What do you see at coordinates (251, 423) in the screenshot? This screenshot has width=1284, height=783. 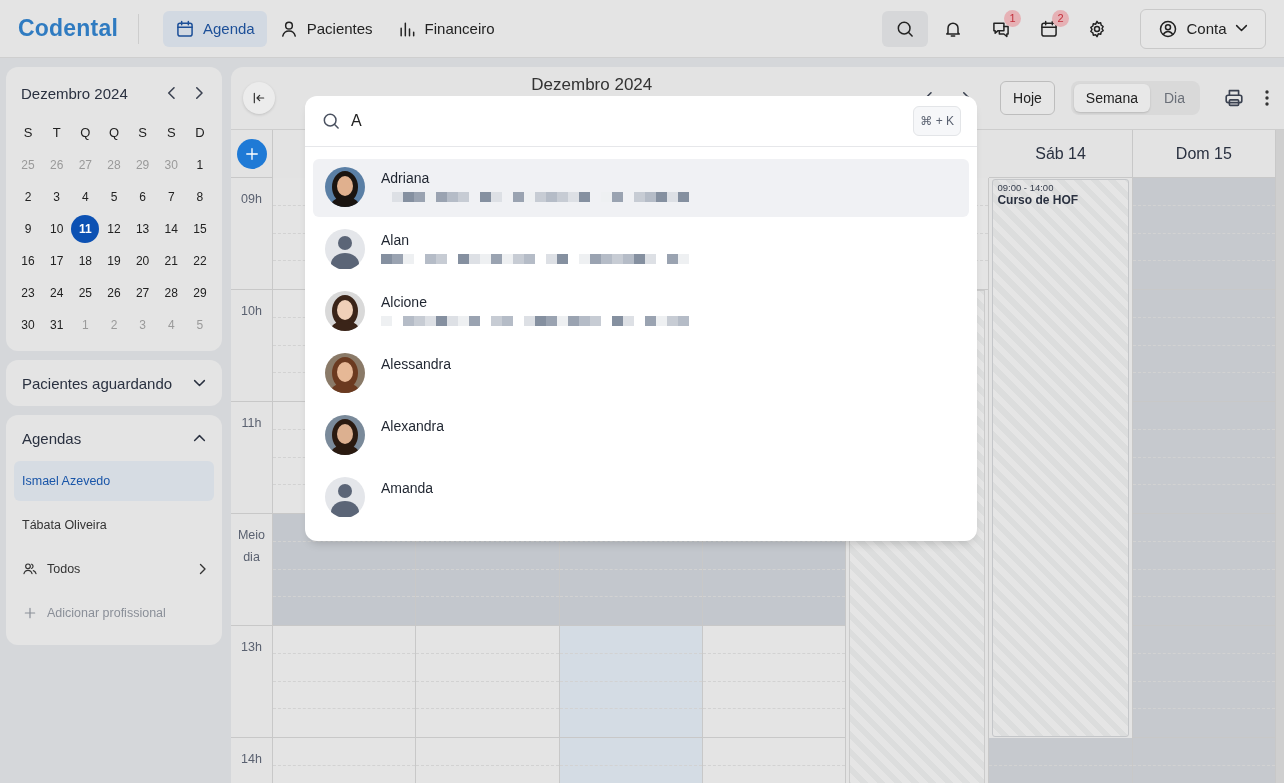 I see `hour-label: 11h` at bounding box center [251, 423].